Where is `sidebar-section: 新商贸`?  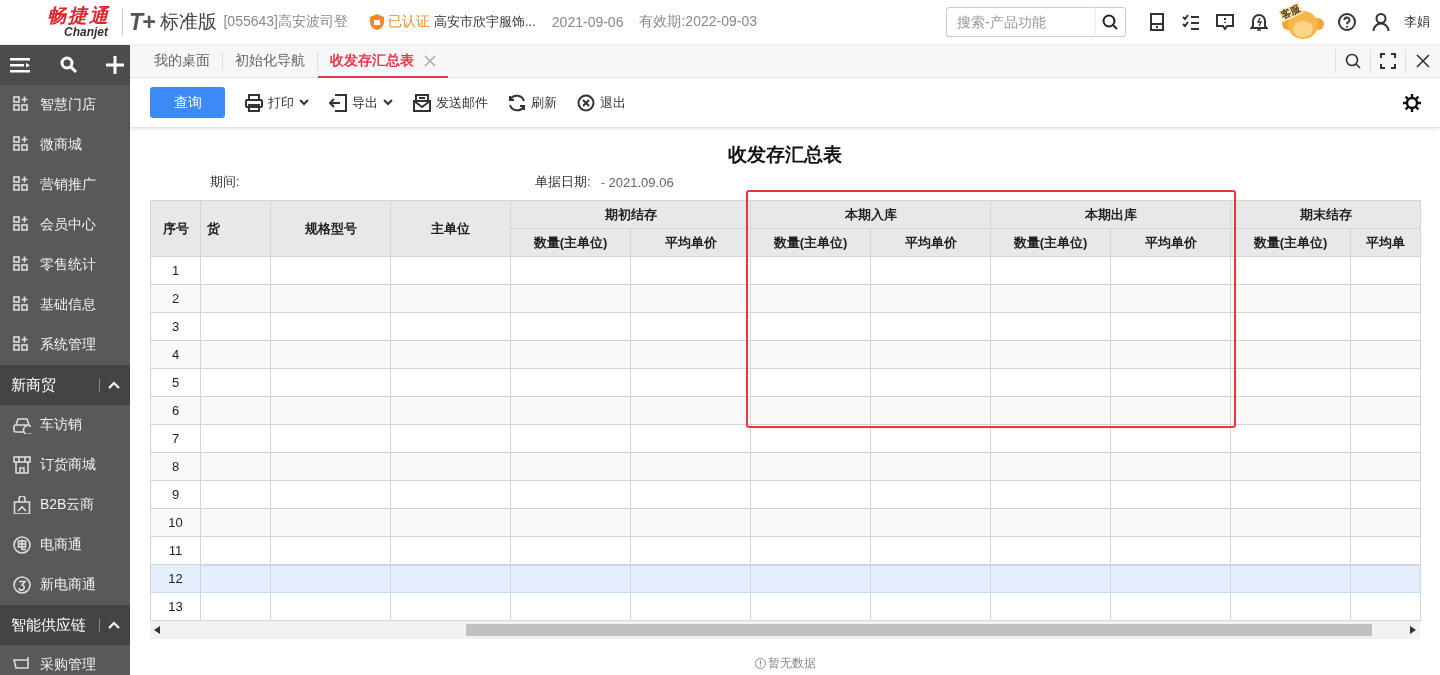
sidebar-section: 新商贸 is located at coordinates (65, 385).